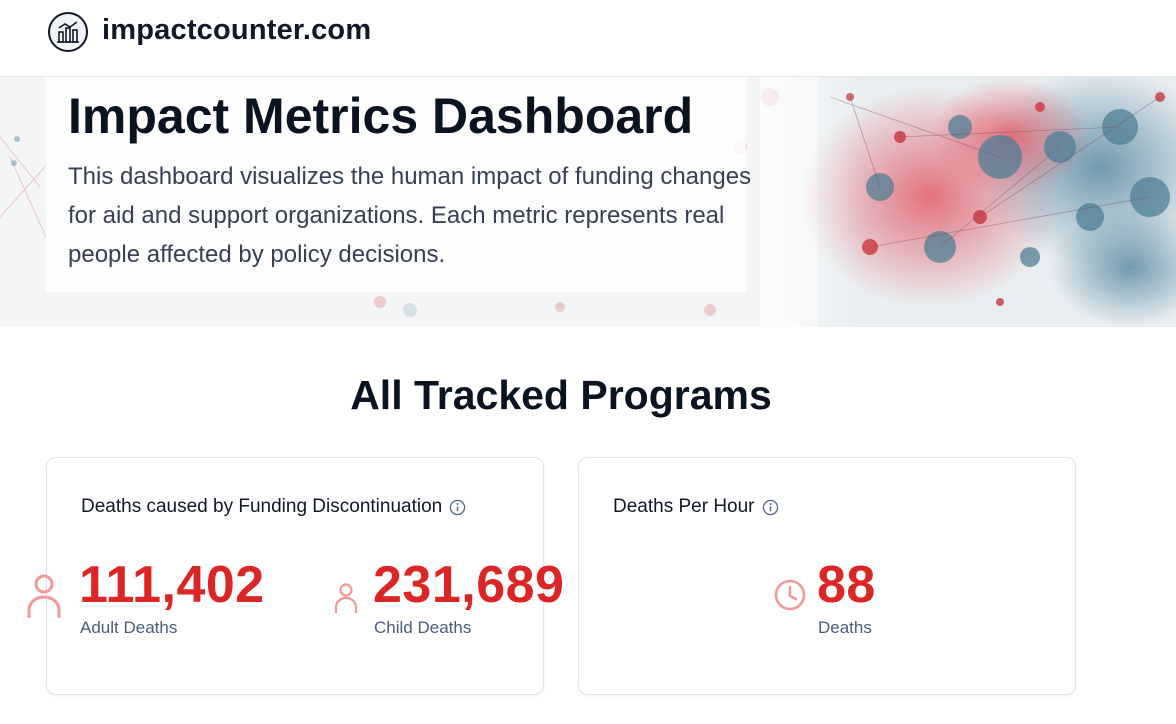  What do you see at coordinates (423, 627) in the screenshot?
I see `child-deaths-label: Child Deaths` at bounding box center [423, 627].